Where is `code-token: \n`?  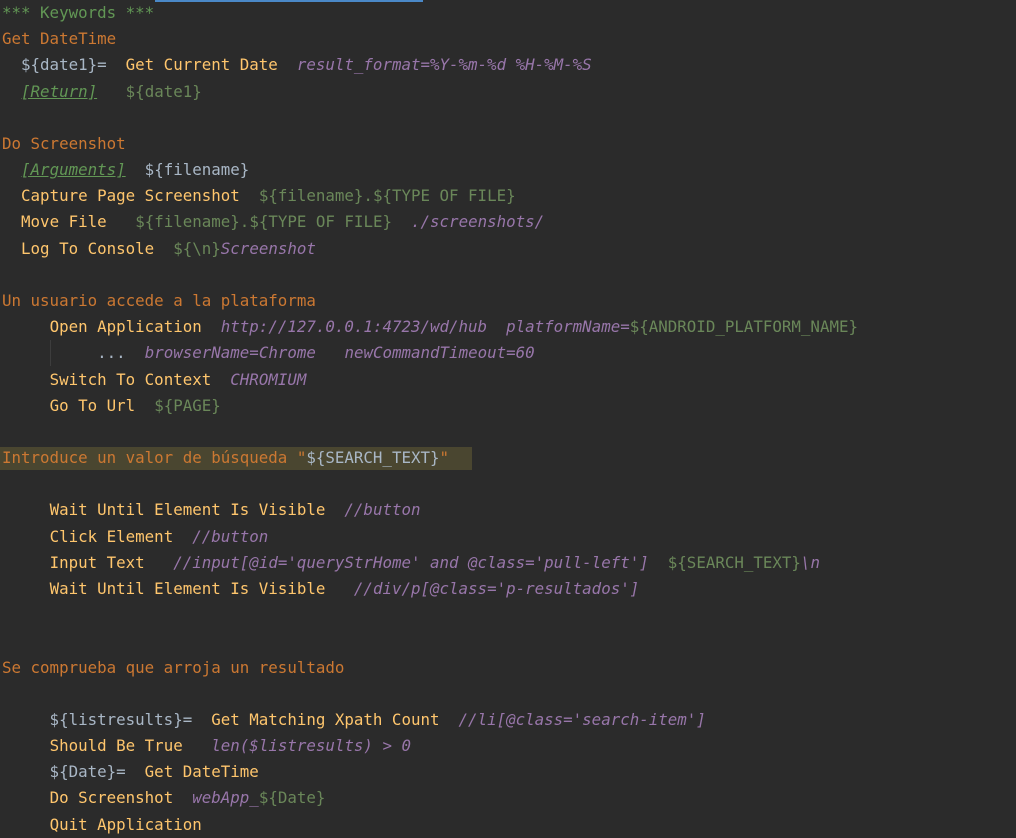 code-token: \n is located at coordinates (810, 562).